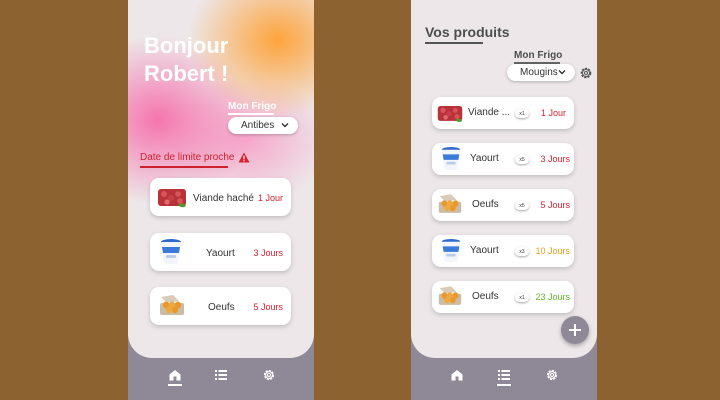 The height and width of the screenshot is (400, 720). I want to click on item-name: Oeufs, so click(221, 307).